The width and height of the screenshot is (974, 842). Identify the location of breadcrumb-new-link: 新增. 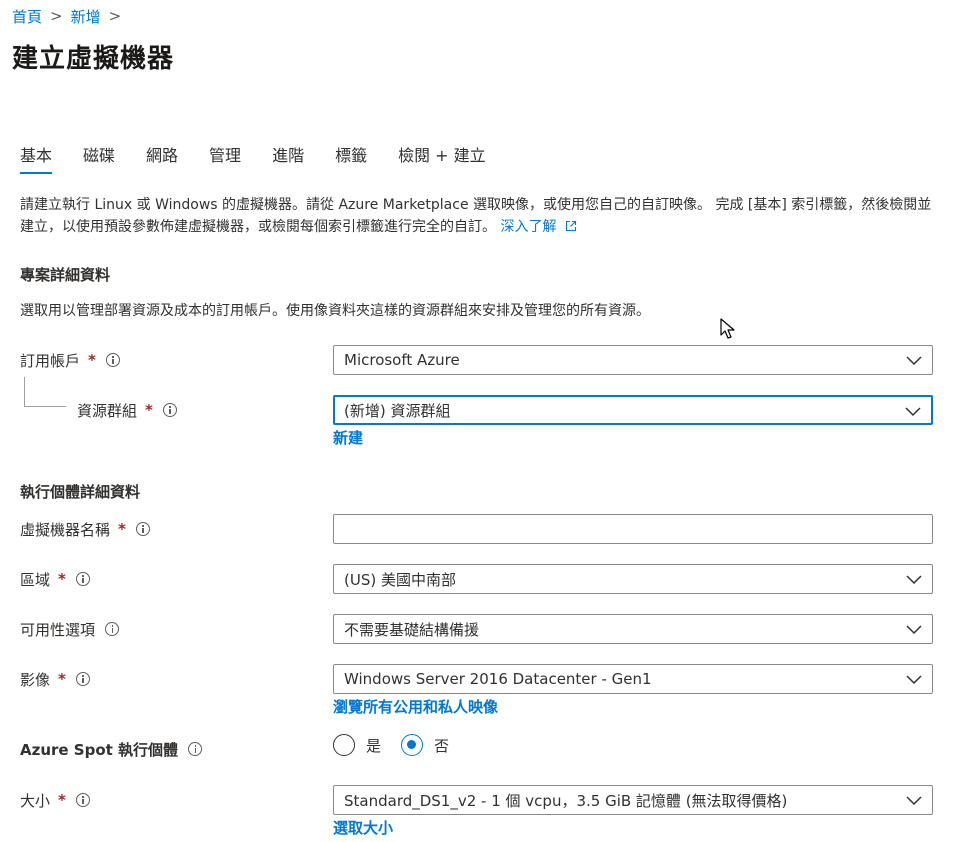
(86, 16).